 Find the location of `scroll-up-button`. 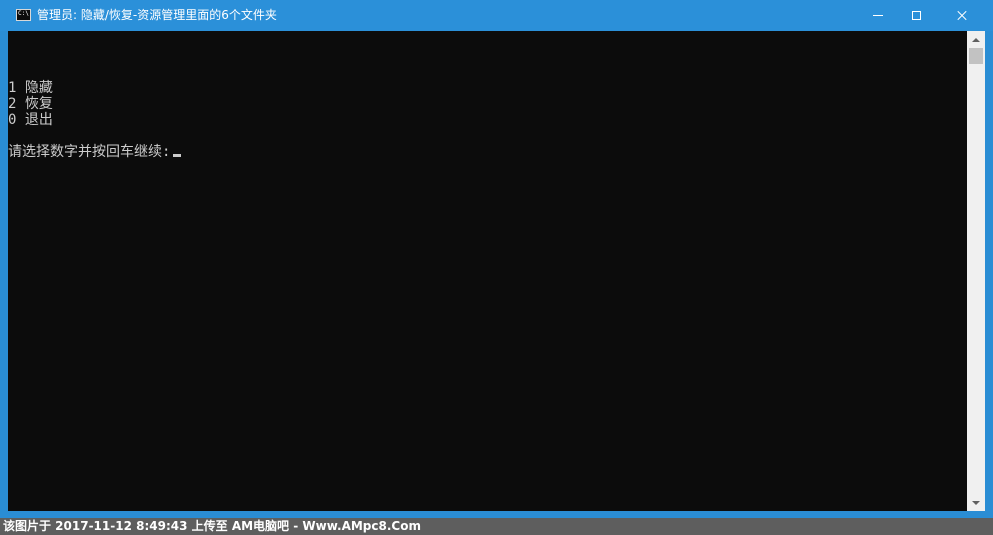

scroll-up-button is located at coordinates (976, 39).